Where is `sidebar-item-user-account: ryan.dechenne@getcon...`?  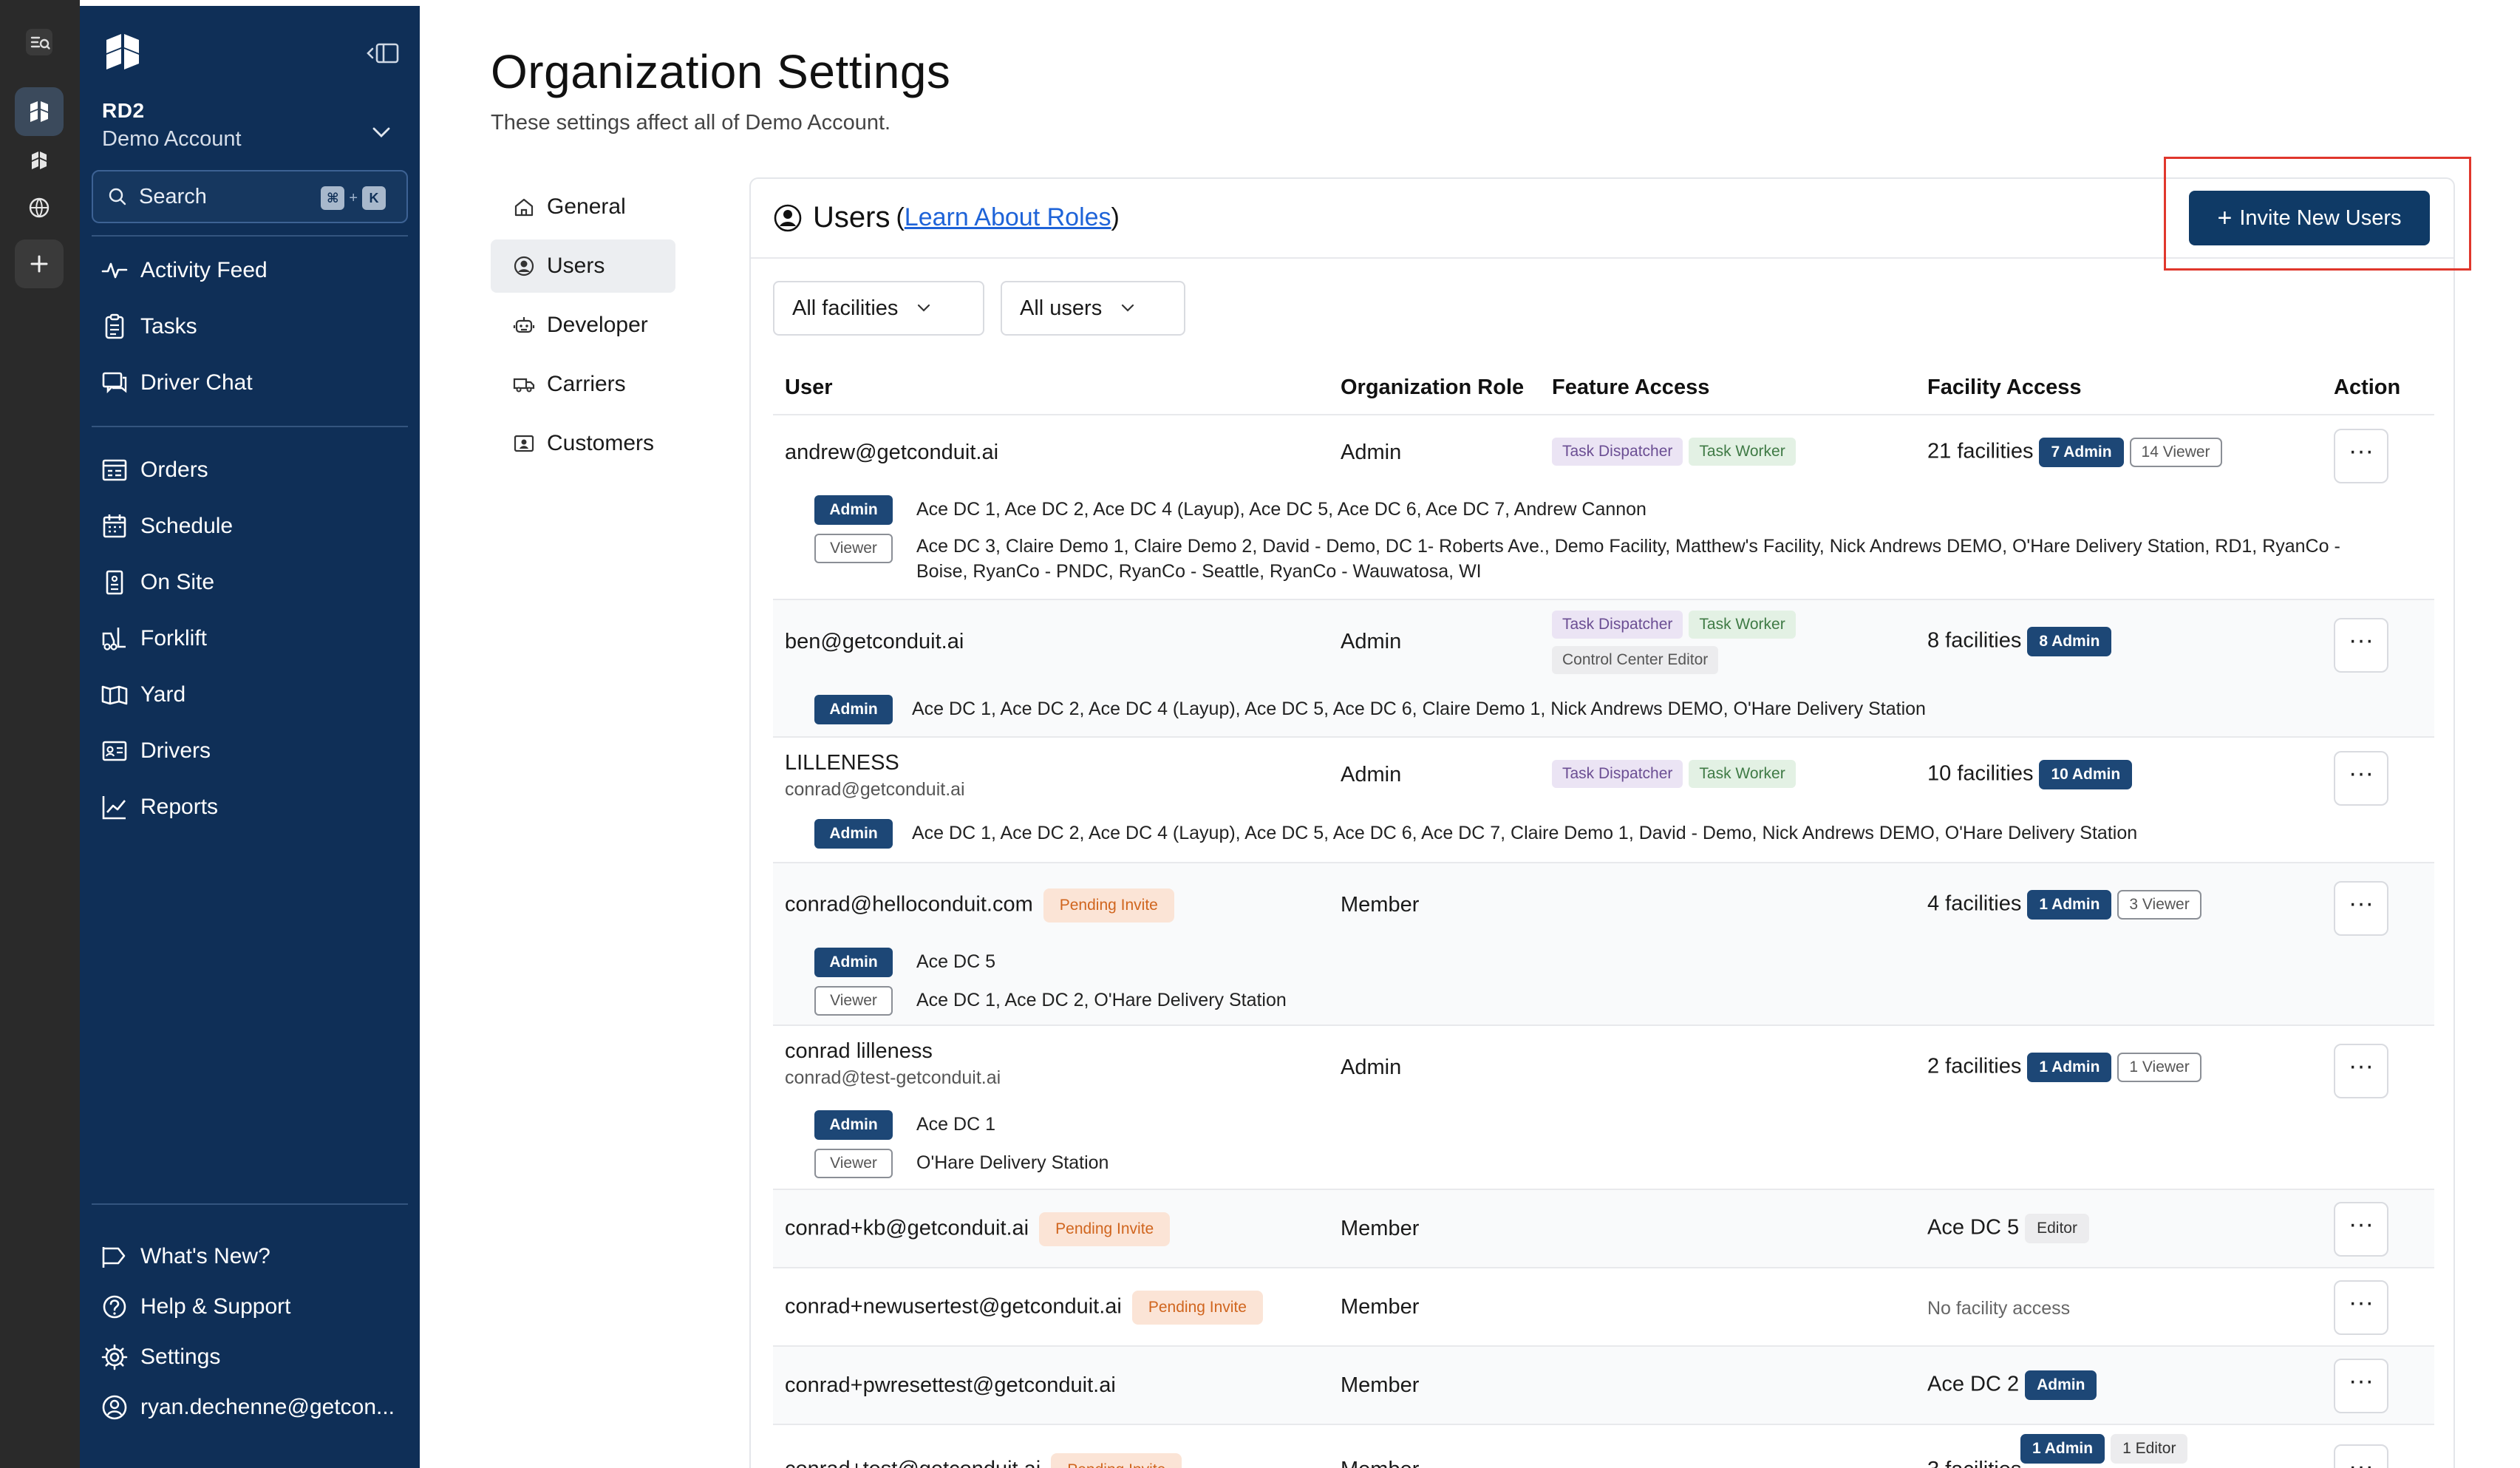
sidebar-item-user-account: ryan.dechenne@getcon... is located at coordinates (248, 1407).